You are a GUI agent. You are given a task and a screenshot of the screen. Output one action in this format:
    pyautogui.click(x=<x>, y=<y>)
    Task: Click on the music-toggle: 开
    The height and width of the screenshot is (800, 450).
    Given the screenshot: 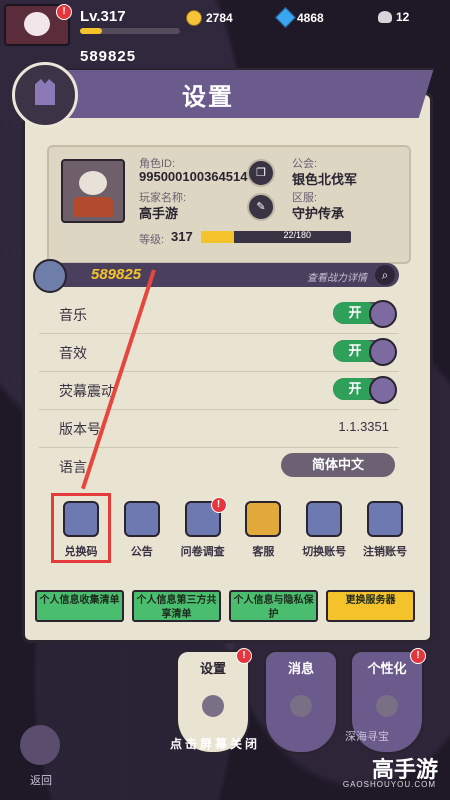 What is the action you would take?
    pyautogui.click(x=365, y=314)
    